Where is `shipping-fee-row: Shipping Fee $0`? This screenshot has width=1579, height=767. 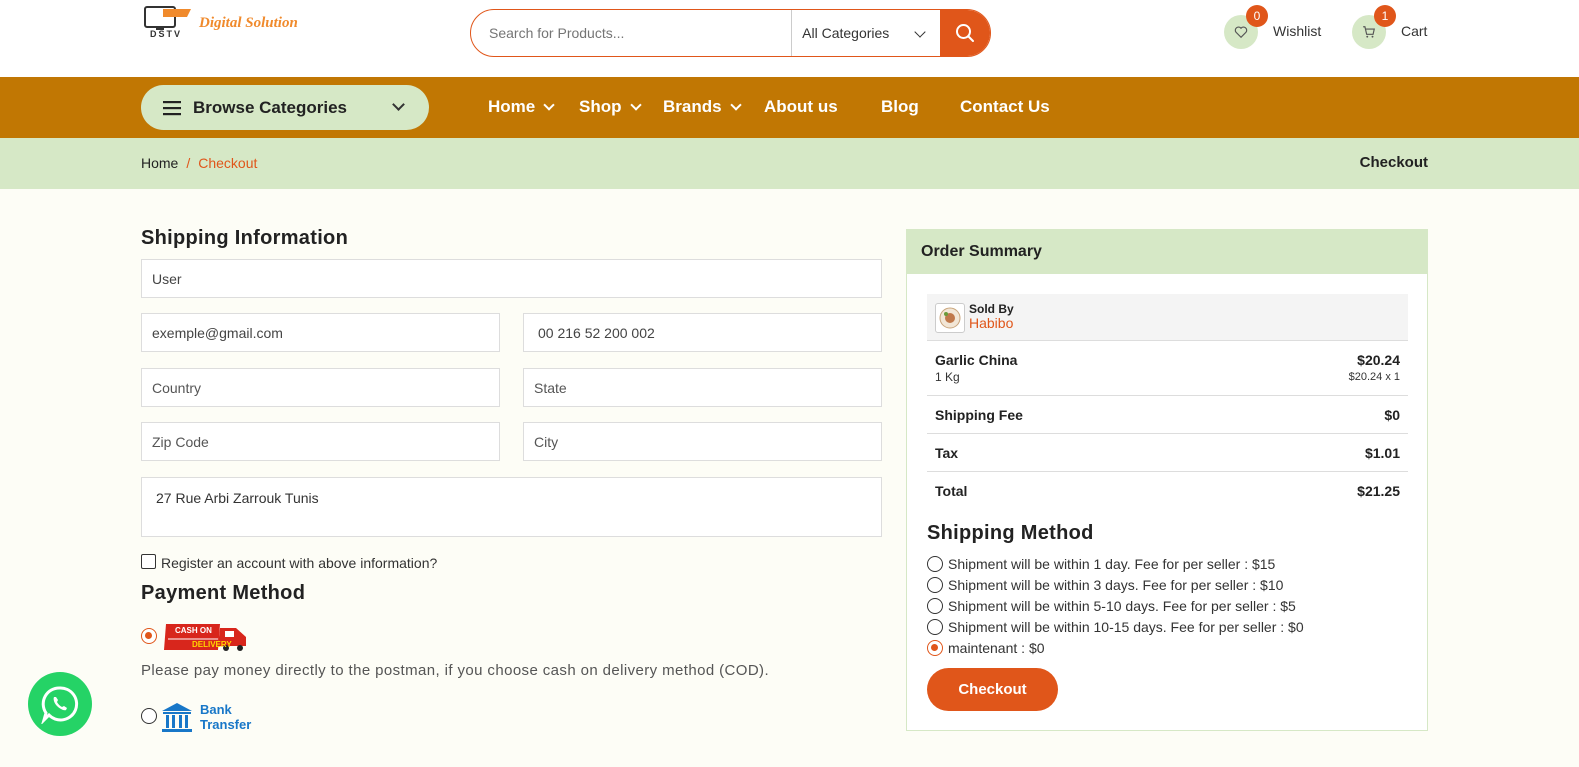
shipping-fee-row: Shipping Fee $0 is located at coordinates (1167, 415).